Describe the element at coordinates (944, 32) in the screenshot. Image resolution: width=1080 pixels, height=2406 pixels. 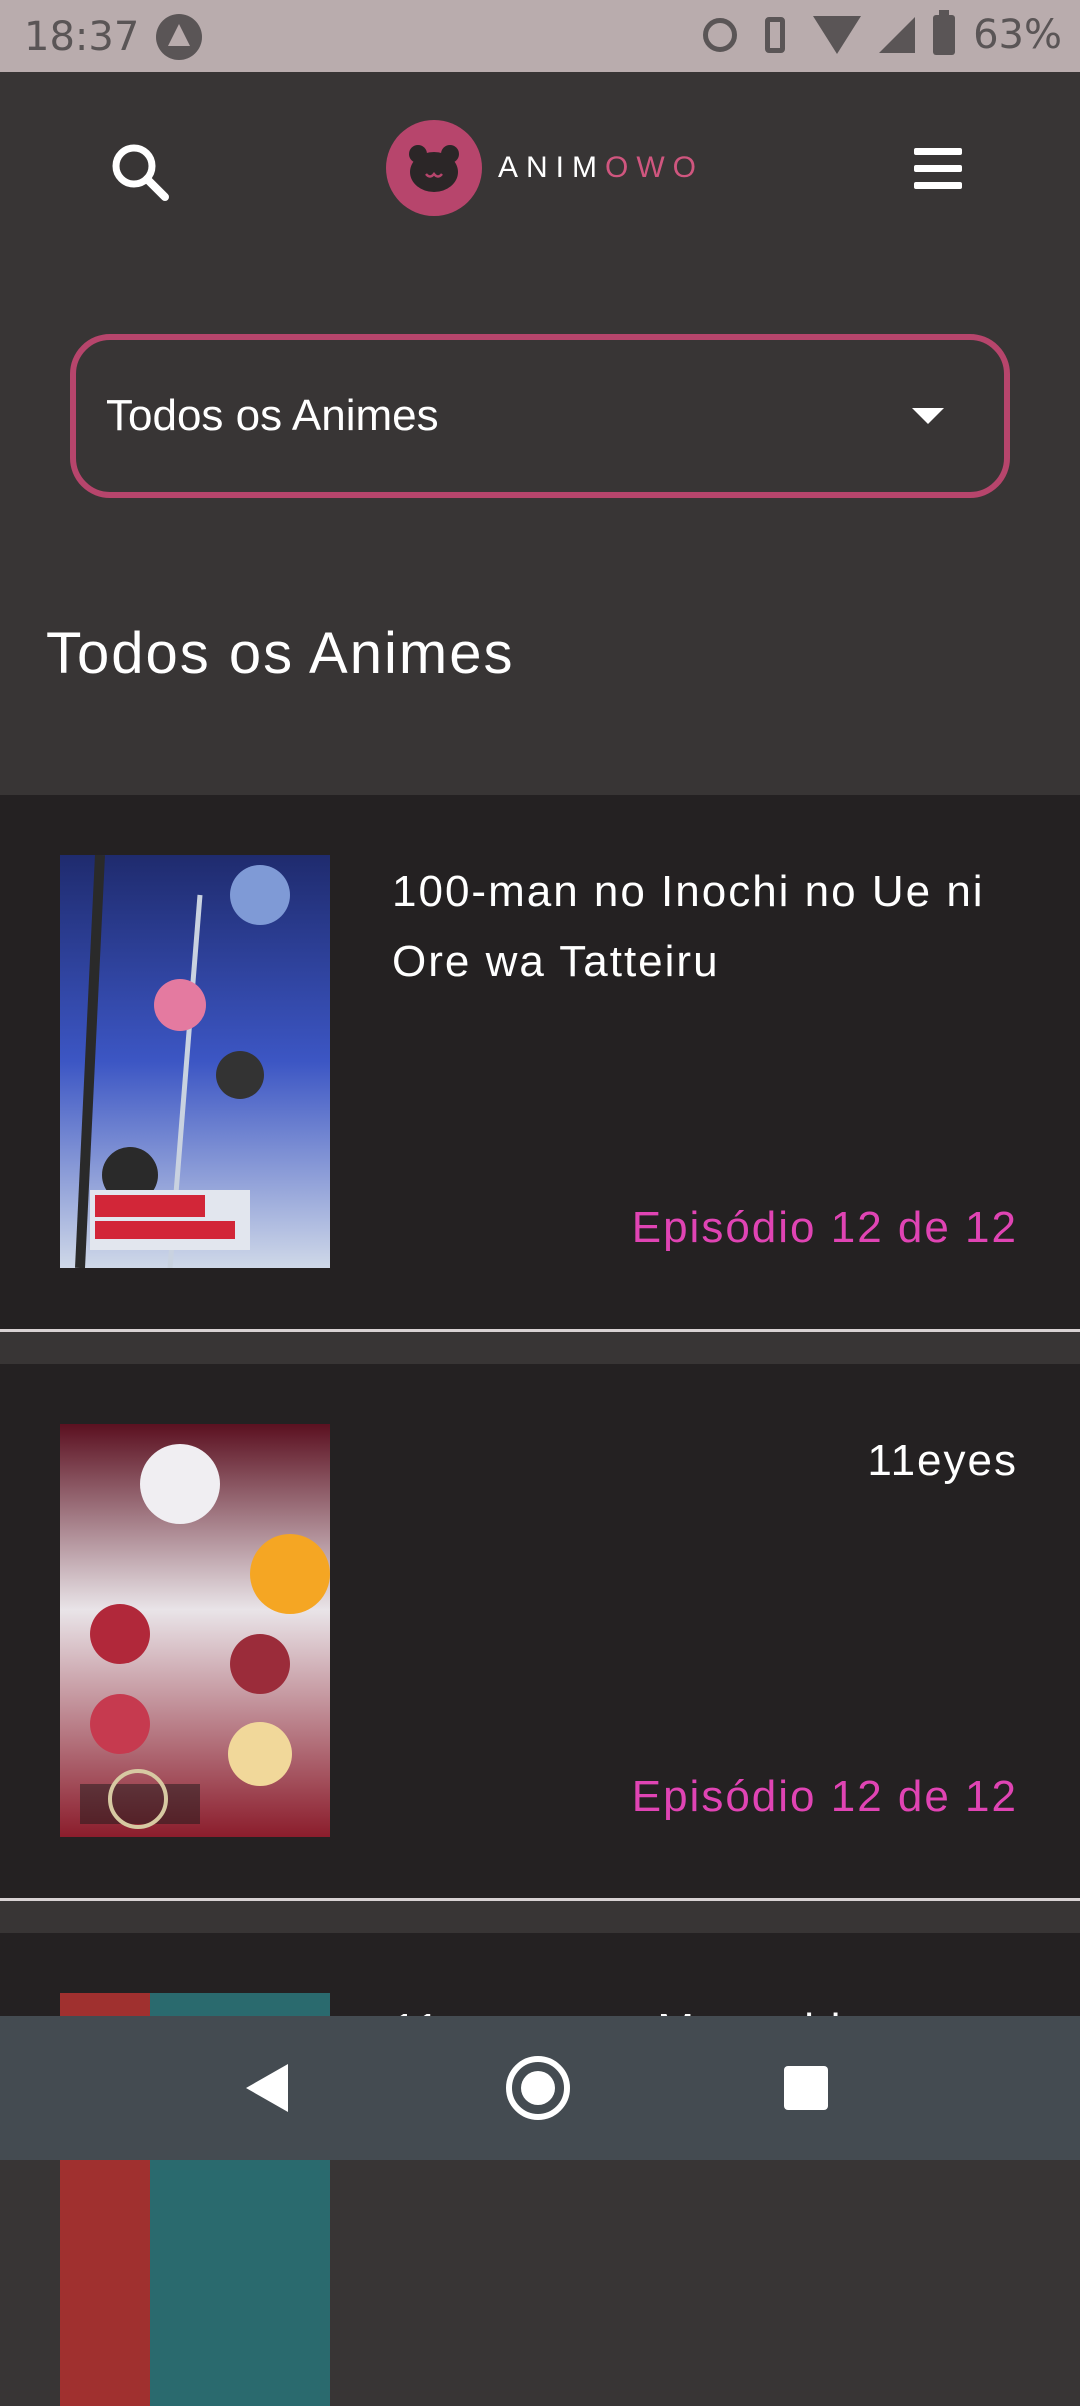
I see `battery-icon` at that location.